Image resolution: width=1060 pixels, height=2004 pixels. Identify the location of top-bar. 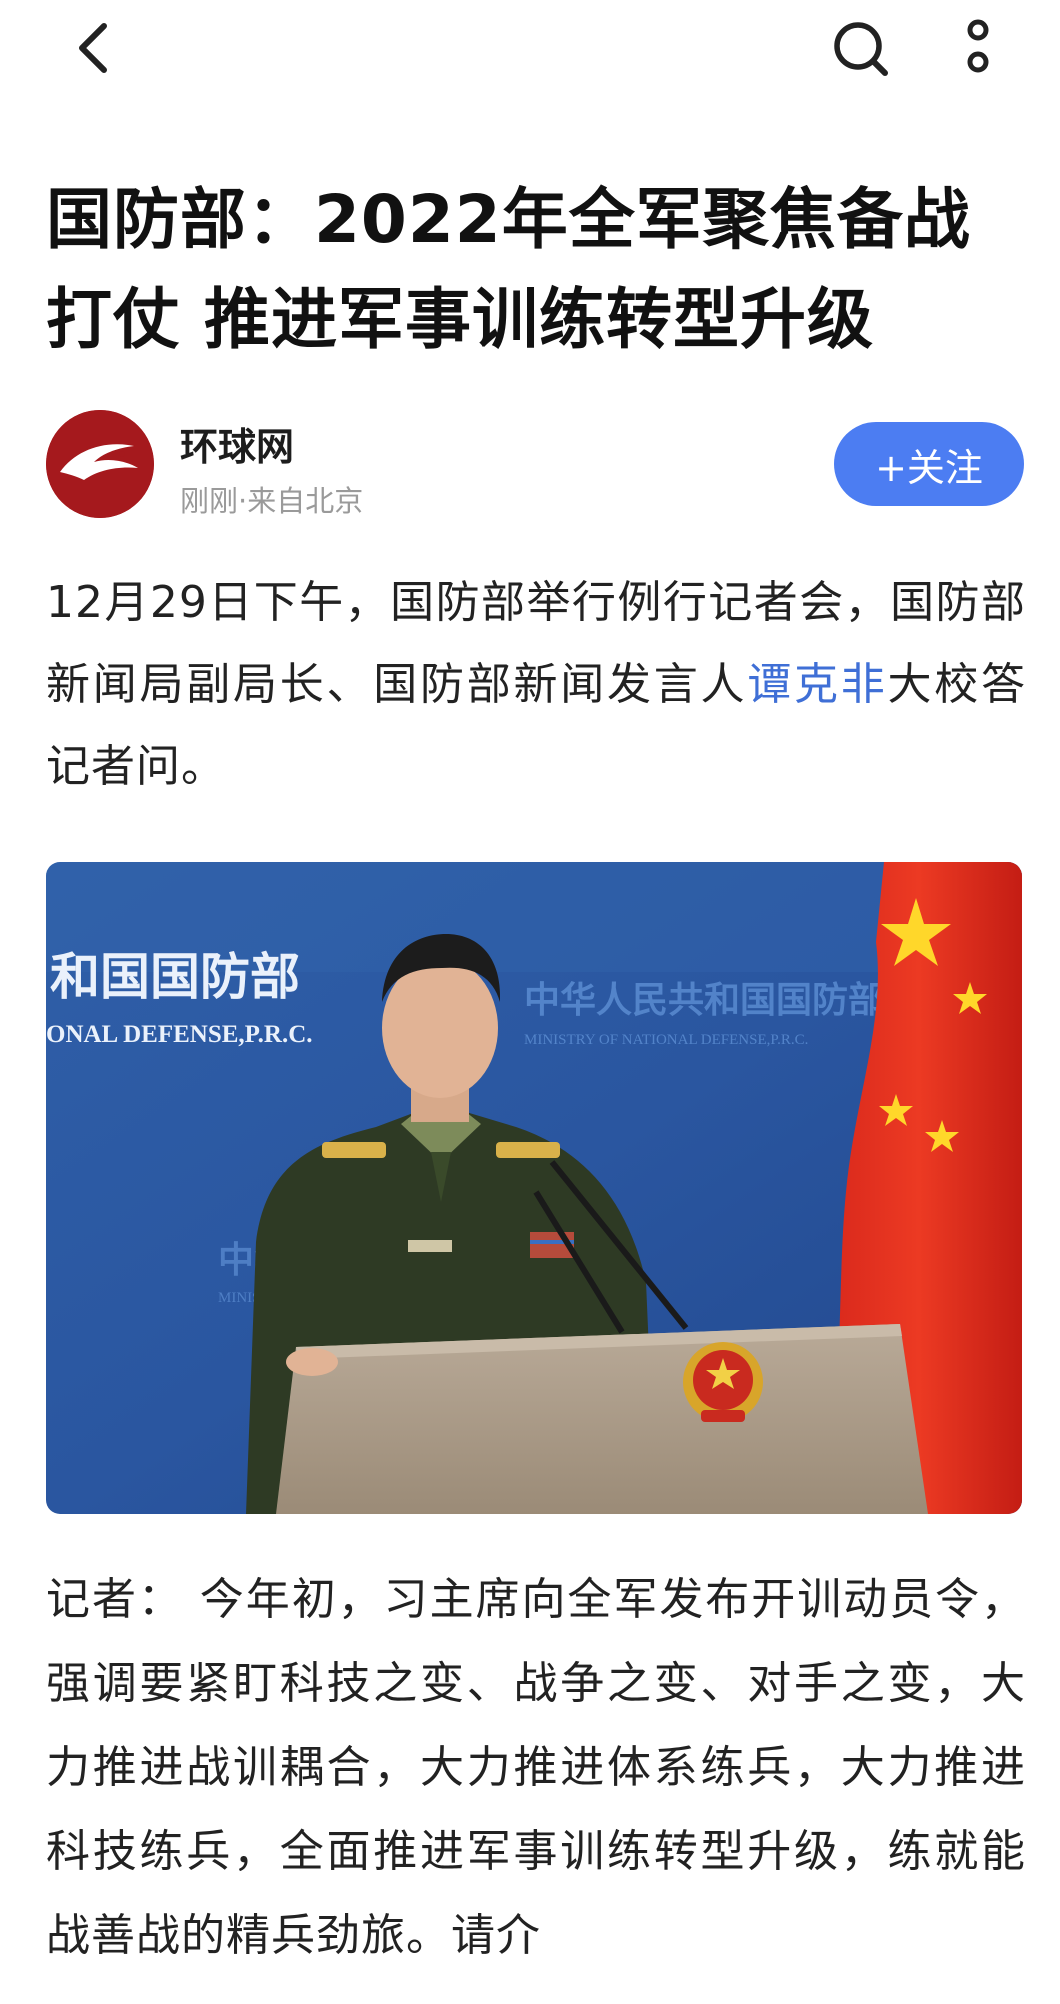
(530, 50).